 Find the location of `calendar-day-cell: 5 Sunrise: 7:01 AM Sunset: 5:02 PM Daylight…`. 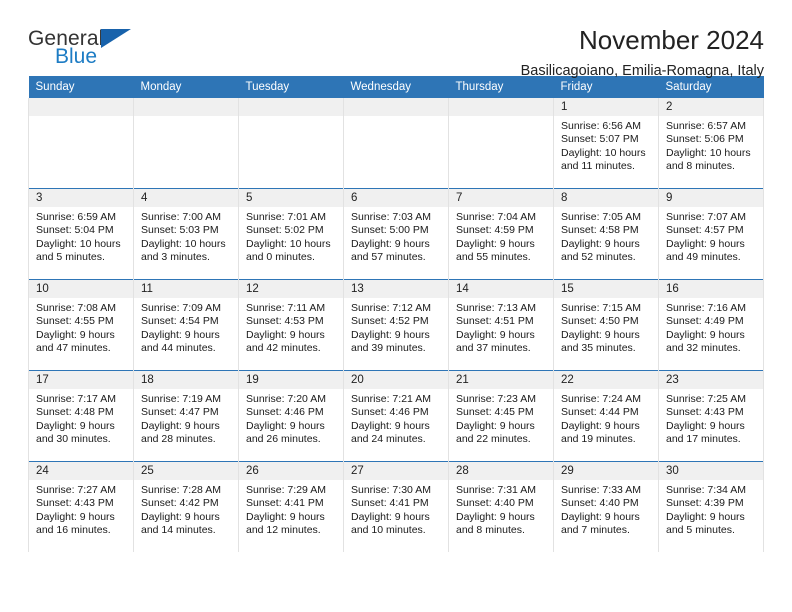

calendar-day-cell: 5 Sunrise: 7:01 AM Sunset: 5:02 PM Daylight… is located at coordinates (291, 234).